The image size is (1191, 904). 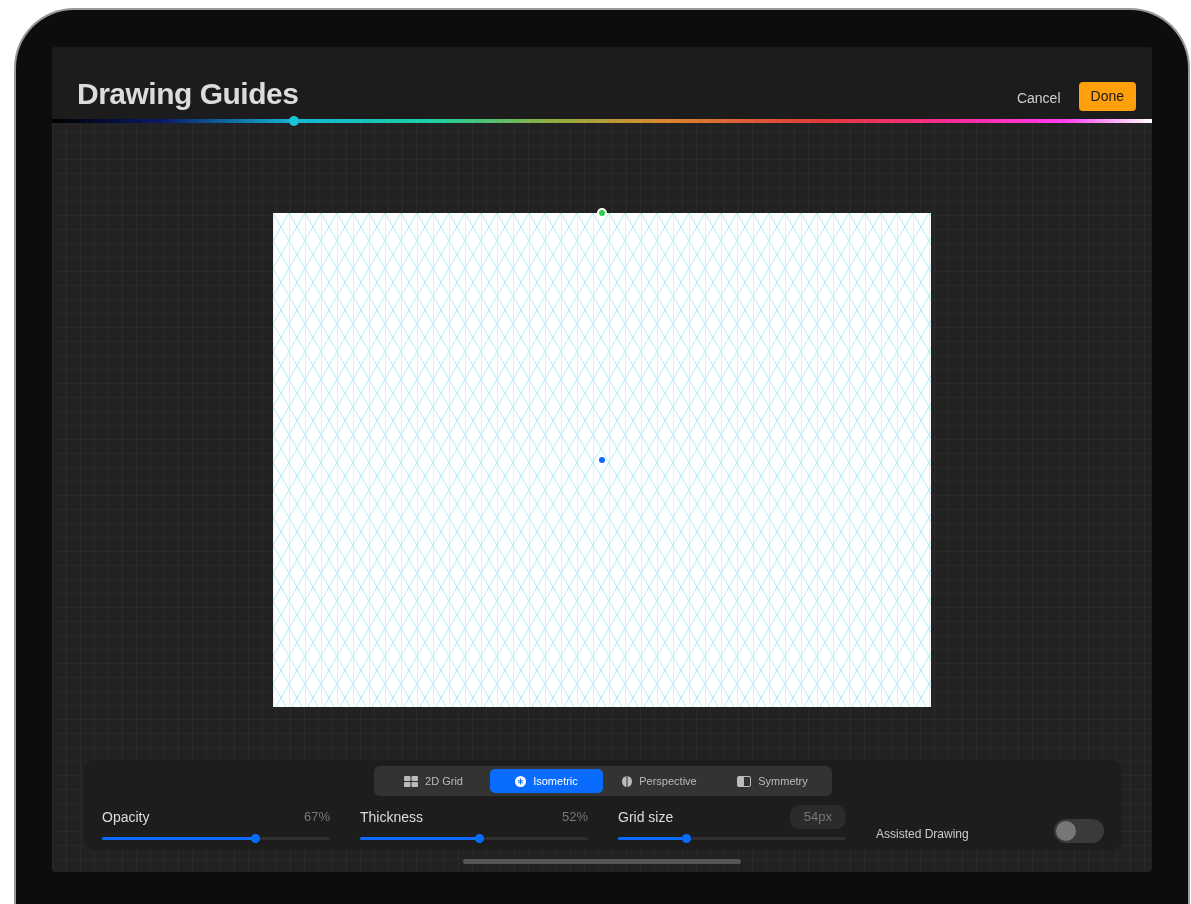 What do you see at coordinates (1038, 98) in the screenshot?
I see `cancel-button: Cancel` at bounding box center [1038, 98].